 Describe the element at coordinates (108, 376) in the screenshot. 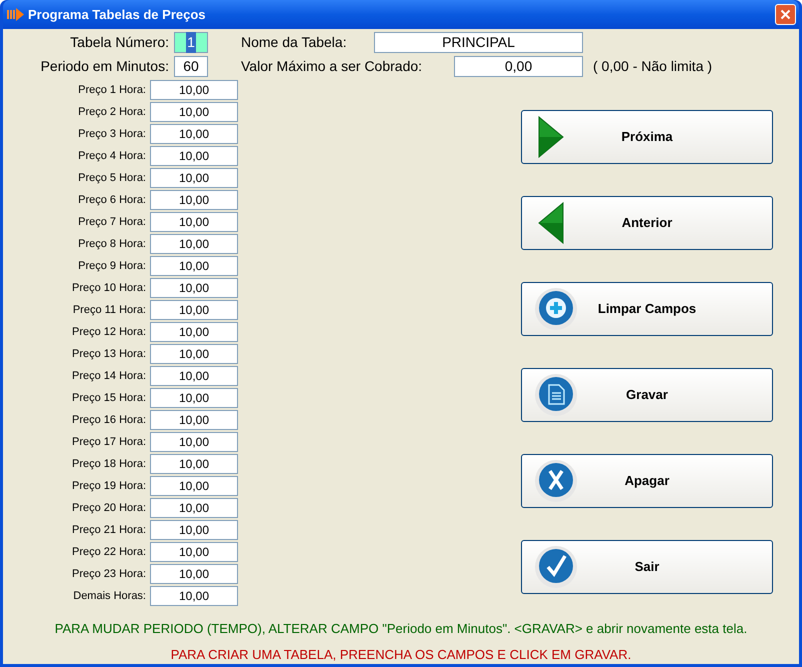

I see `price-label: Preço 14 Hora:` at that location.